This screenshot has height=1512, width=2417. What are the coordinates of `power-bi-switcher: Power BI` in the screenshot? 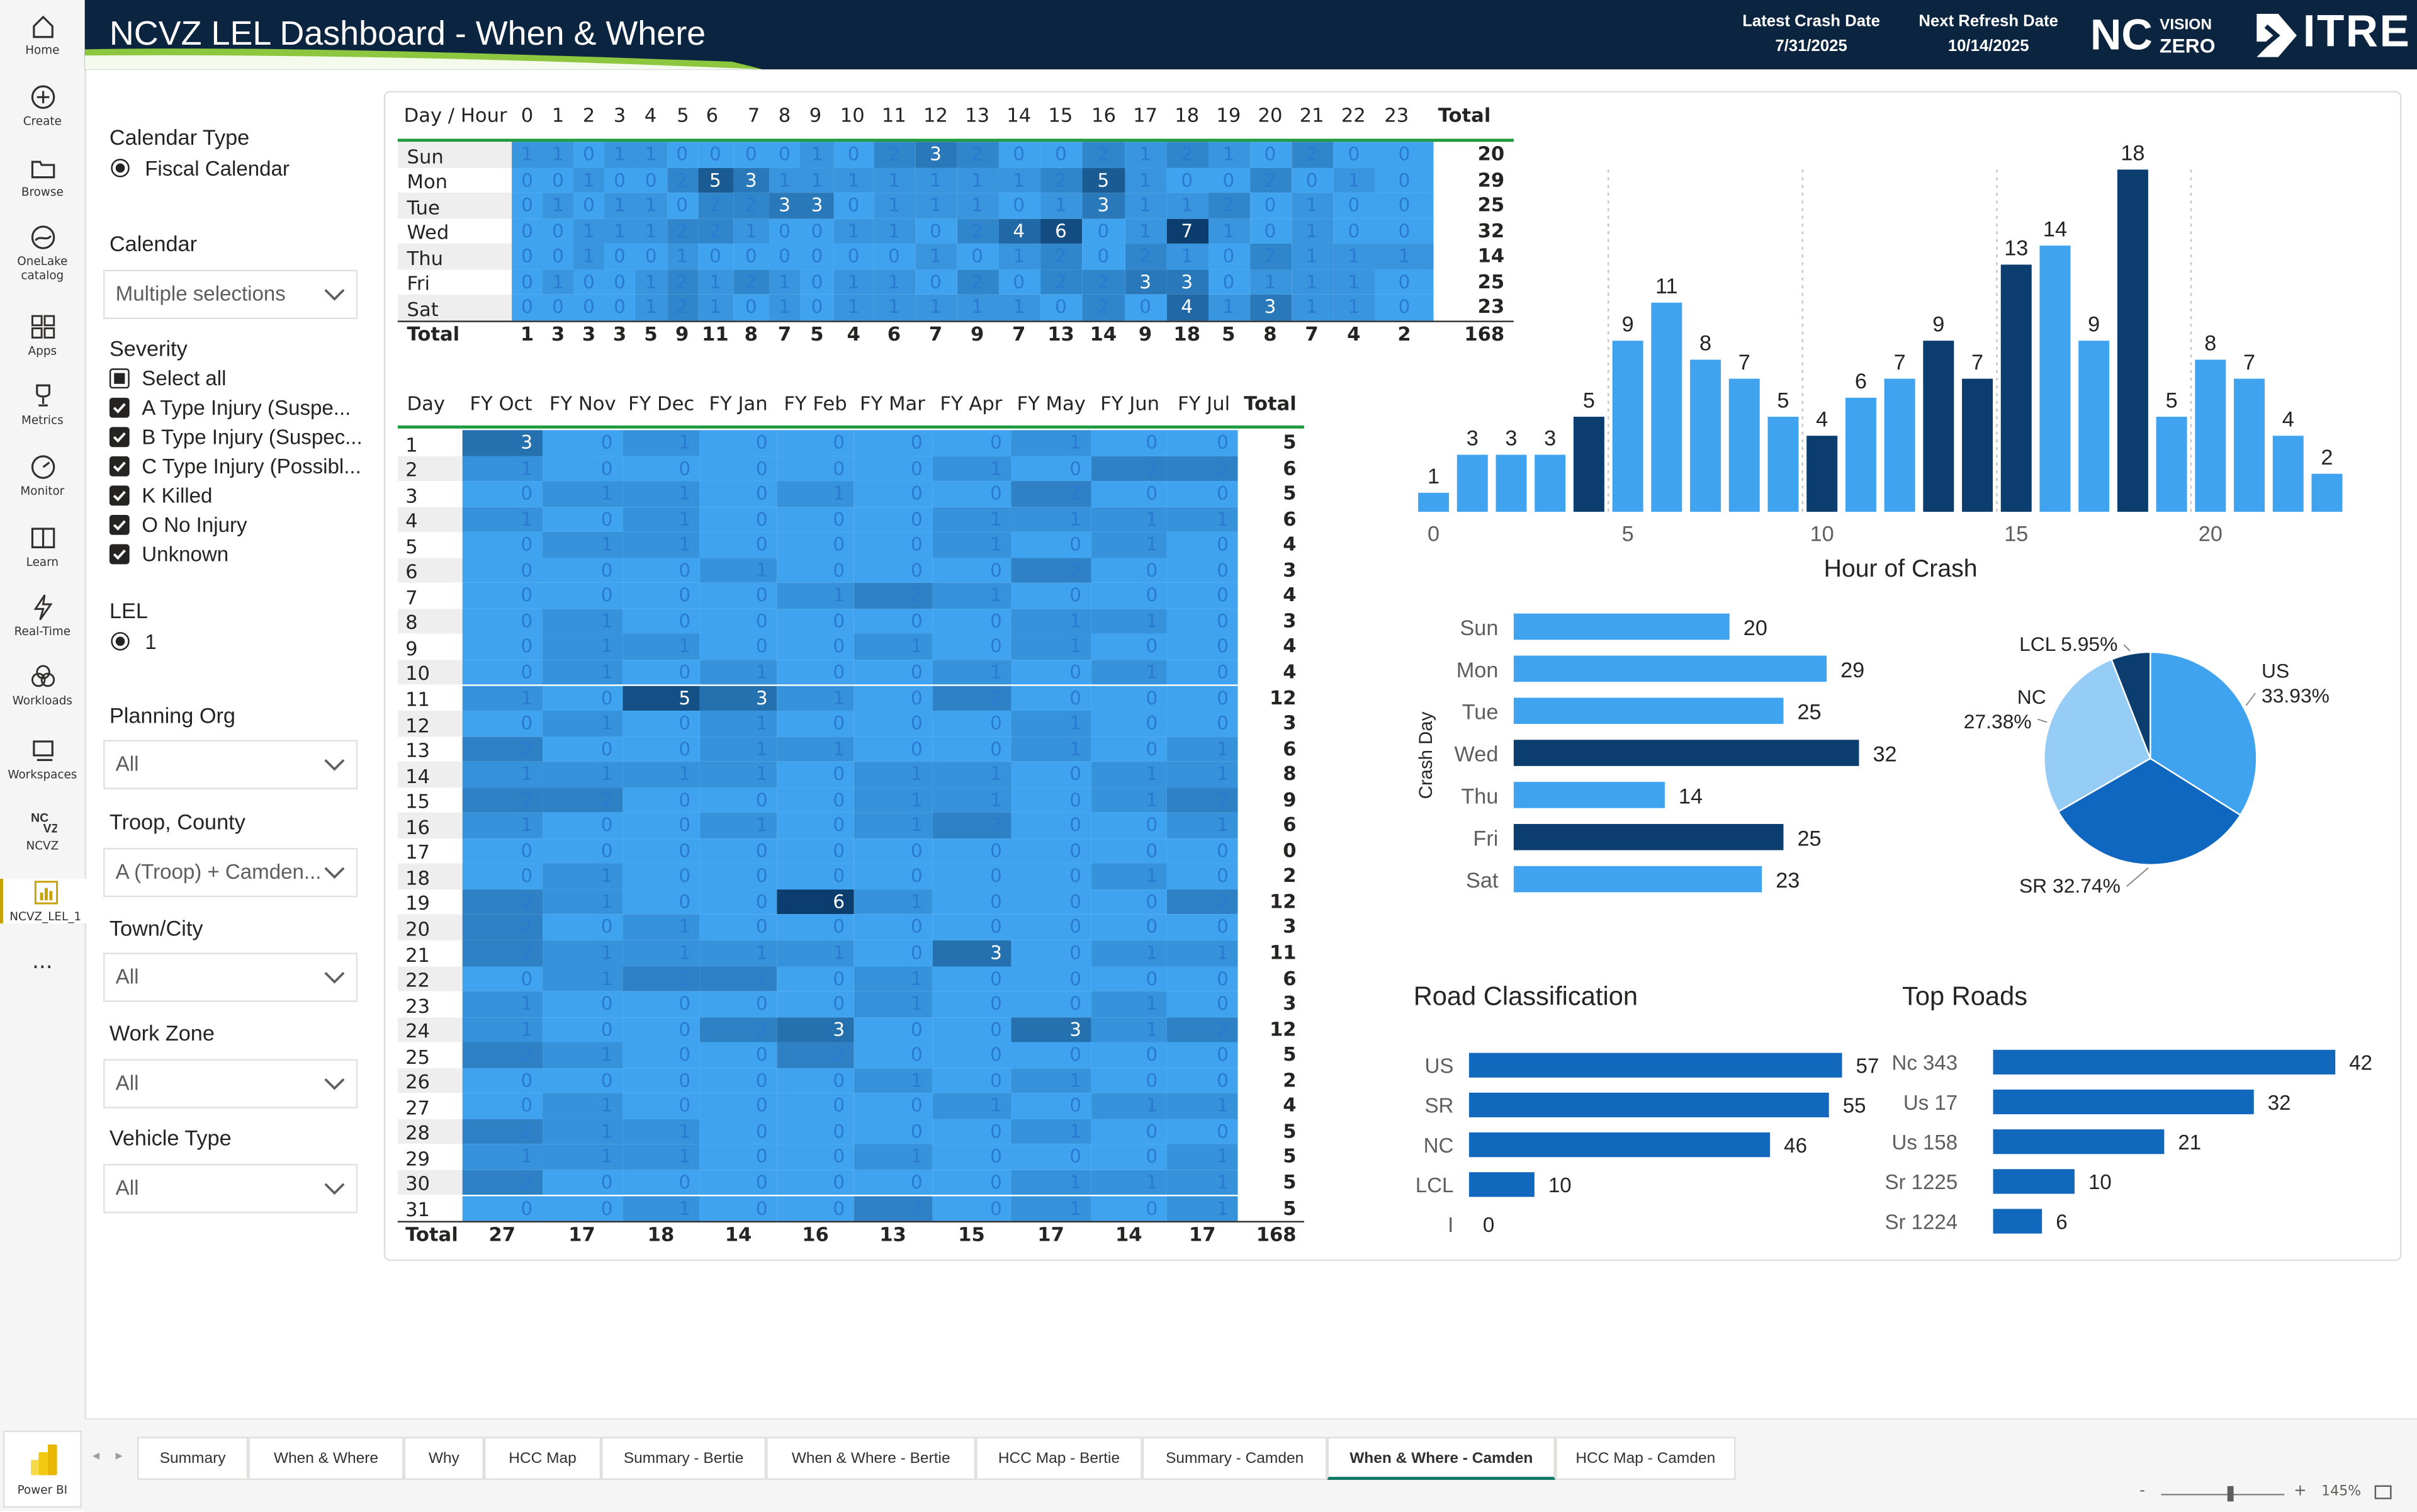 It's located at (42, 1469).